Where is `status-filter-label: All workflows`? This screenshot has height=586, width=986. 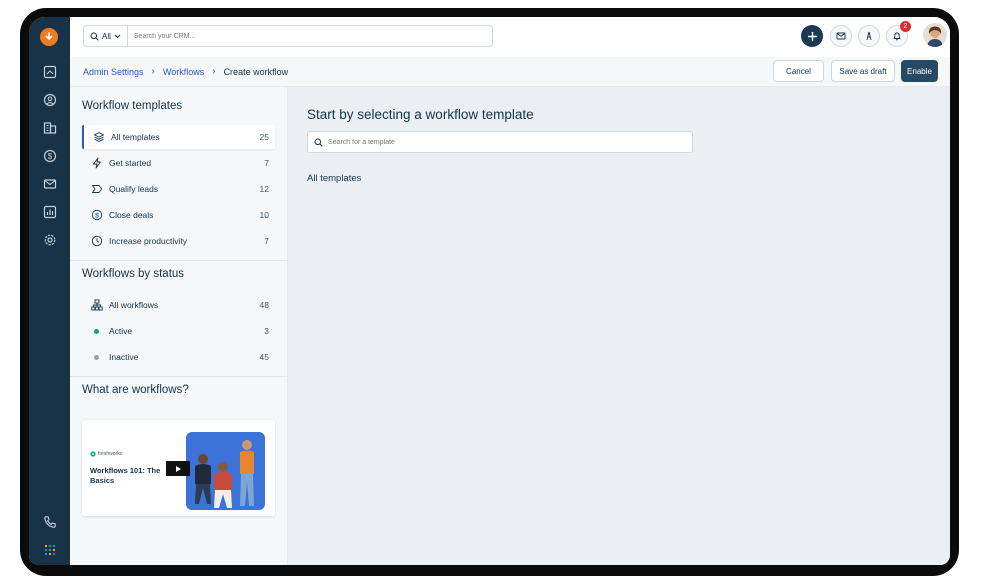
status-filter-label: All workflows is located at coordinates (134, 305).